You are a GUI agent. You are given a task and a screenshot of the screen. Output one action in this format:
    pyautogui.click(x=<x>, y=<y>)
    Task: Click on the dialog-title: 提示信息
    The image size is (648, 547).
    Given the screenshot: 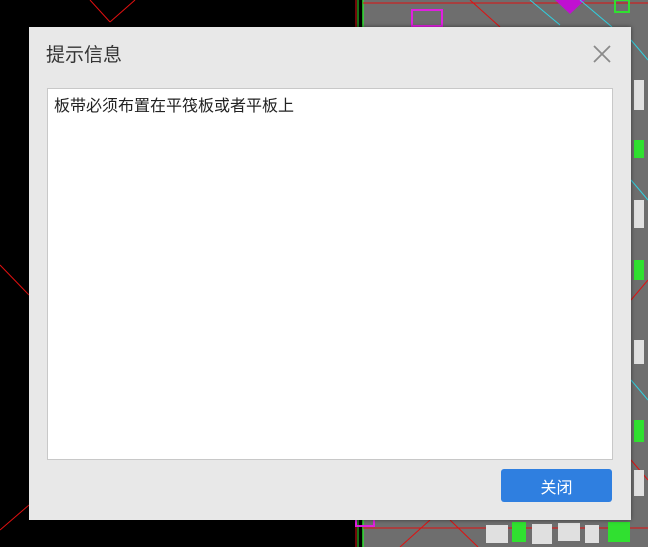 What is the action you would take?
    pyautogui.click(x=84, y=55)
    